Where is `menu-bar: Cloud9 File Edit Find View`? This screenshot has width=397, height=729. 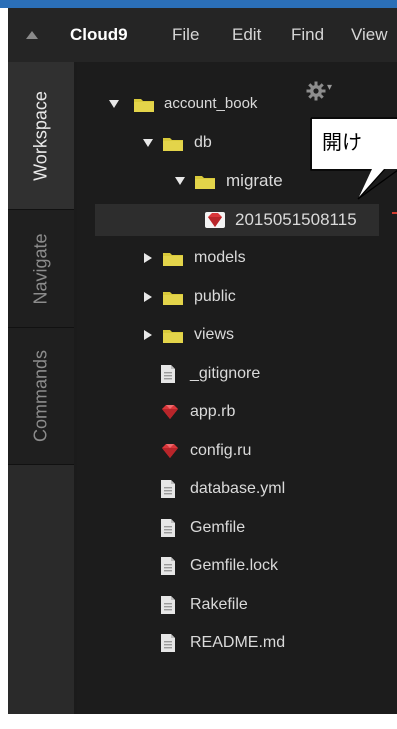 menu-bar: Cloud9 File Edit Find View is located at coordinates (202, 35).